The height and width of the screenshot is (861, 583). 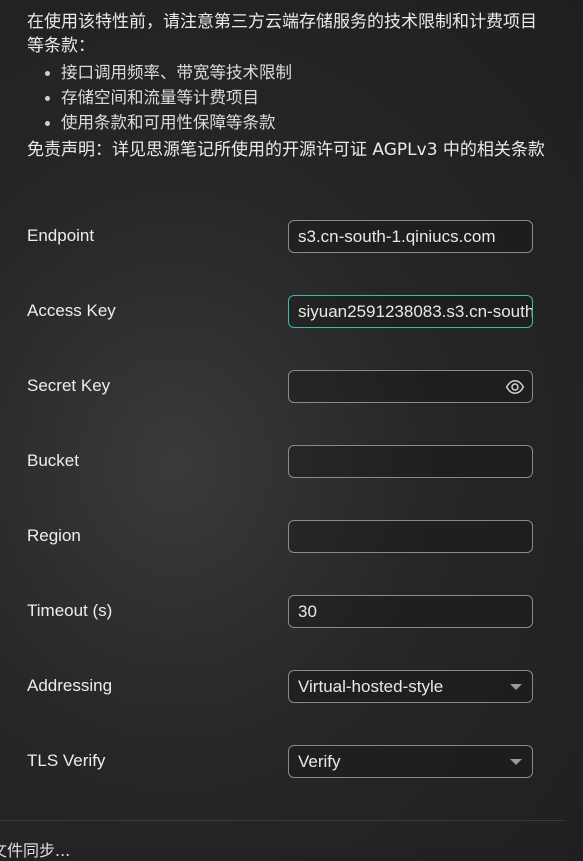 I want to click on secret-key-row: Secret Key, so click(x=281, y=387).